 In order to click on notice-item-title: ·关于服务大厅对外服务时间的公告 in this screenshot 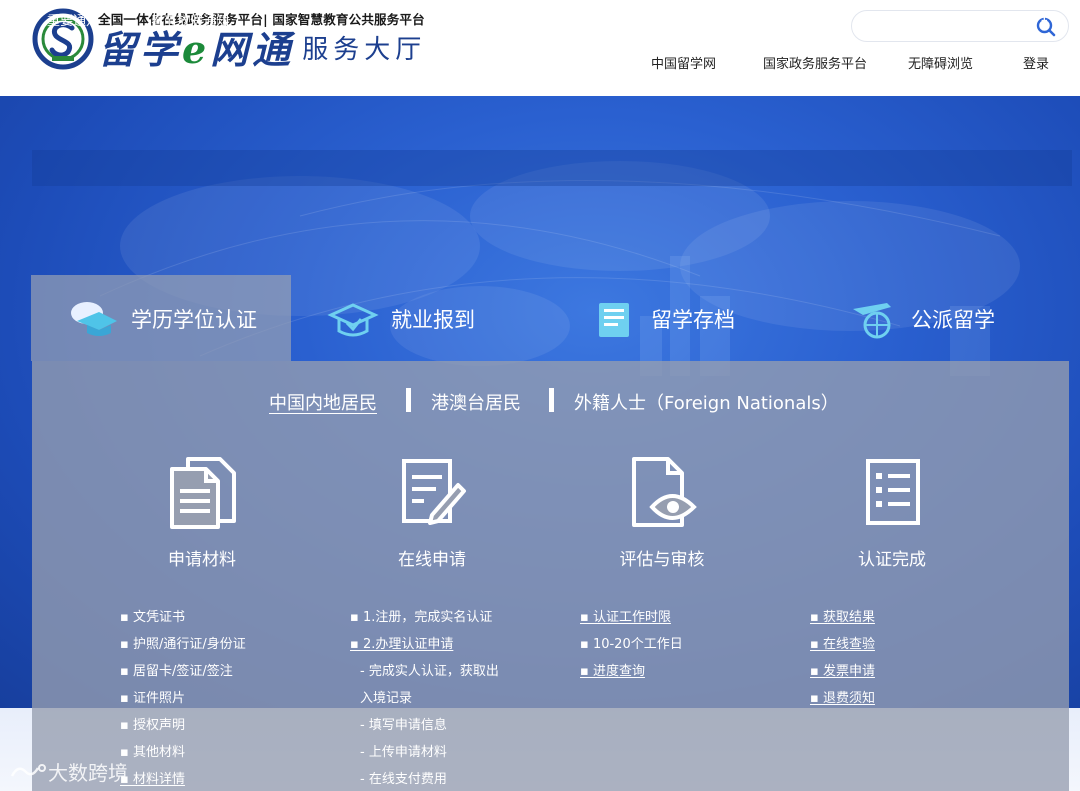, I will do `click(711, 19)`.